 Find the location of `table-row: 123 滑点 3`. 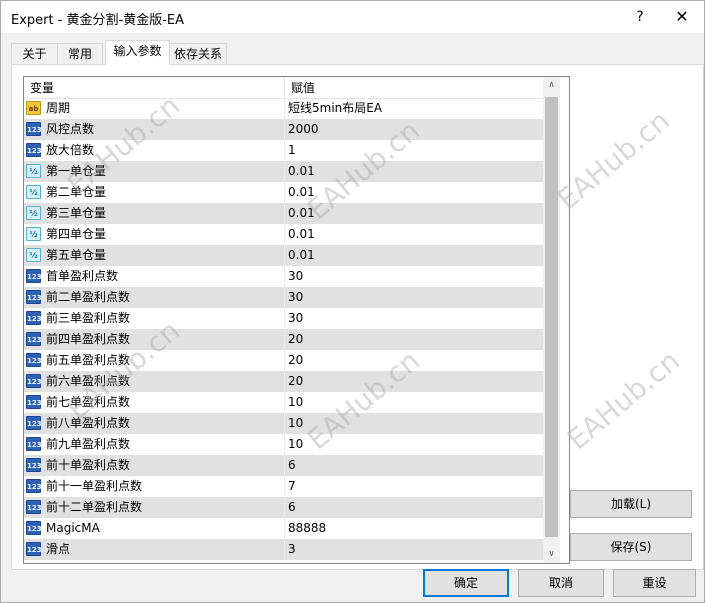

table-row: 123 滑点 3 is located at coordinates (283, 549).